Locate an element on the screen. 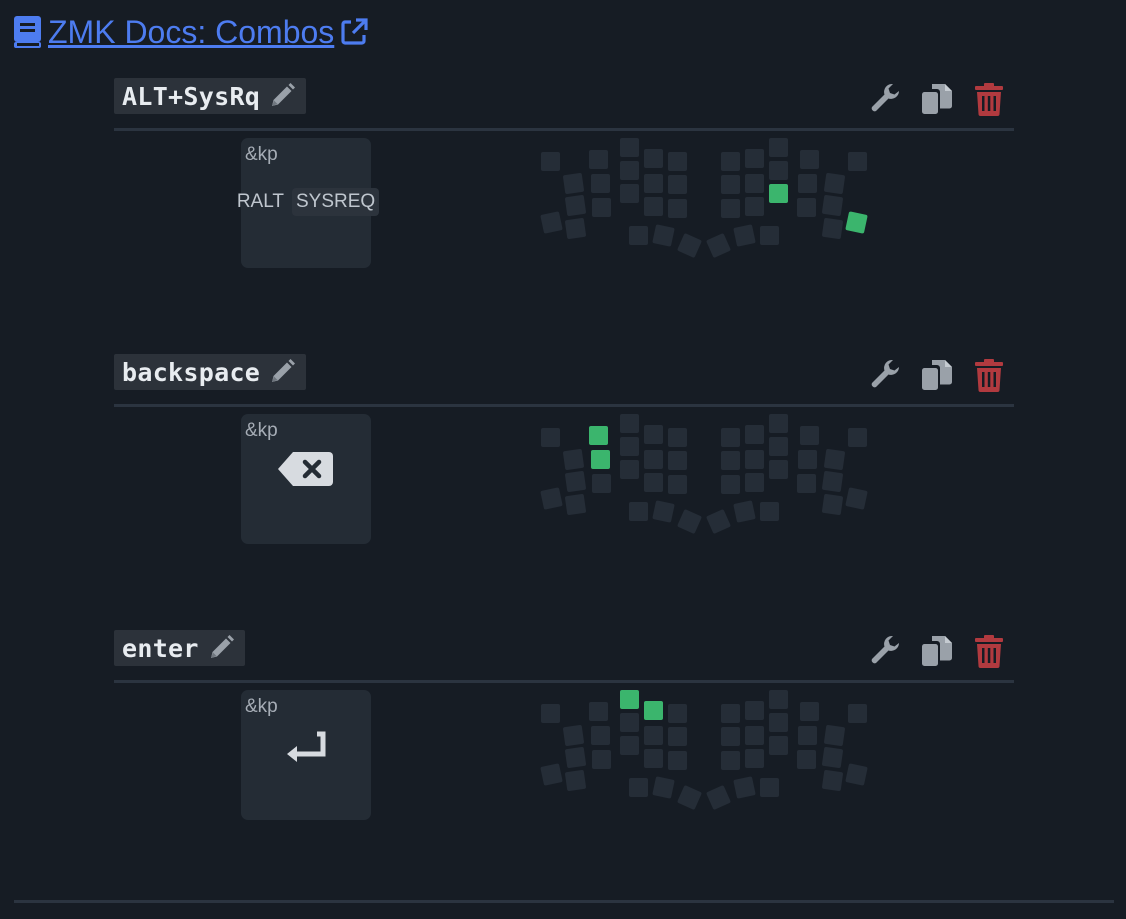 This screenshot has height=919, width=1126. combo-name-field: backspace is located at coordinates (210, 372).